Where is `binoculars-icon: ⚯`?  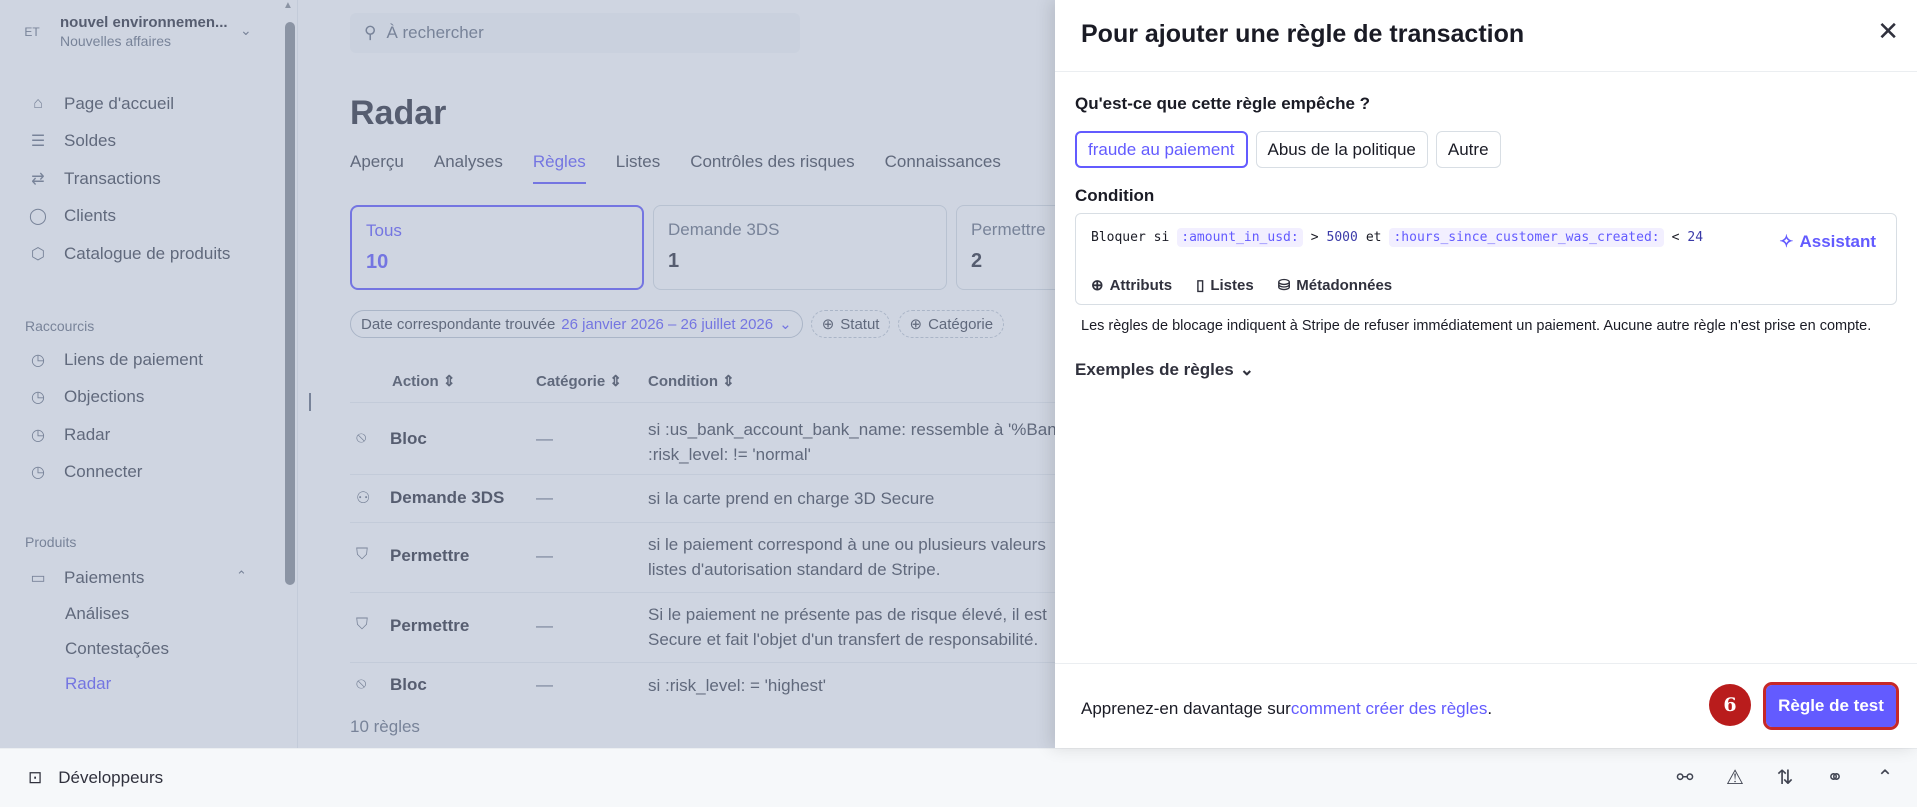
binoculars-icon: ⚯ is located at coordinates (1685, 777).